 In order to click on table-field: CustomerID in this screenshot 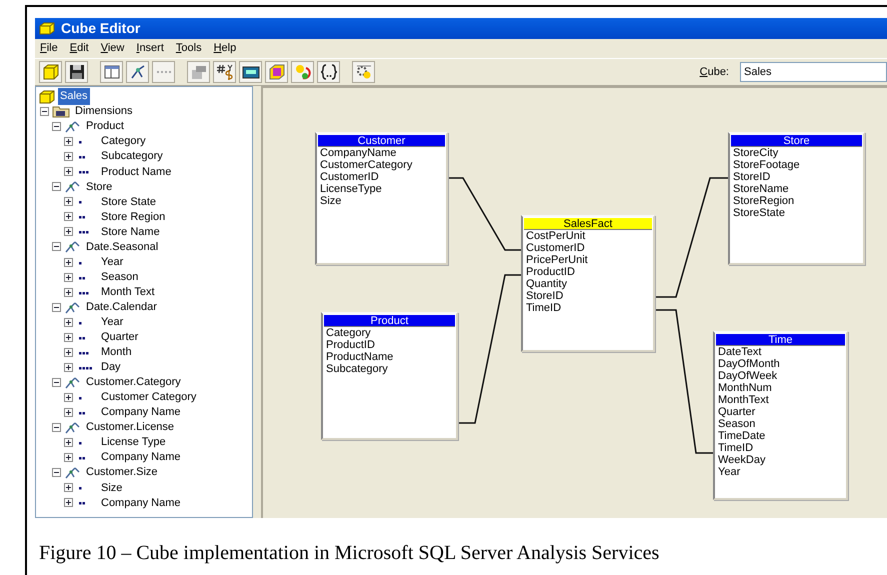, I will do `click(588, 248)`.